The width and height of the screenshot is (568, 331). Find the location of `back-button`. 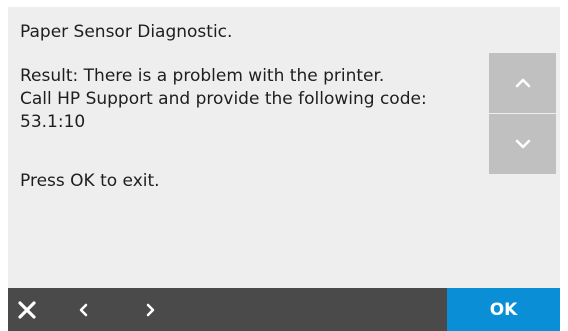

back-button is located at coordinates (83, 309).